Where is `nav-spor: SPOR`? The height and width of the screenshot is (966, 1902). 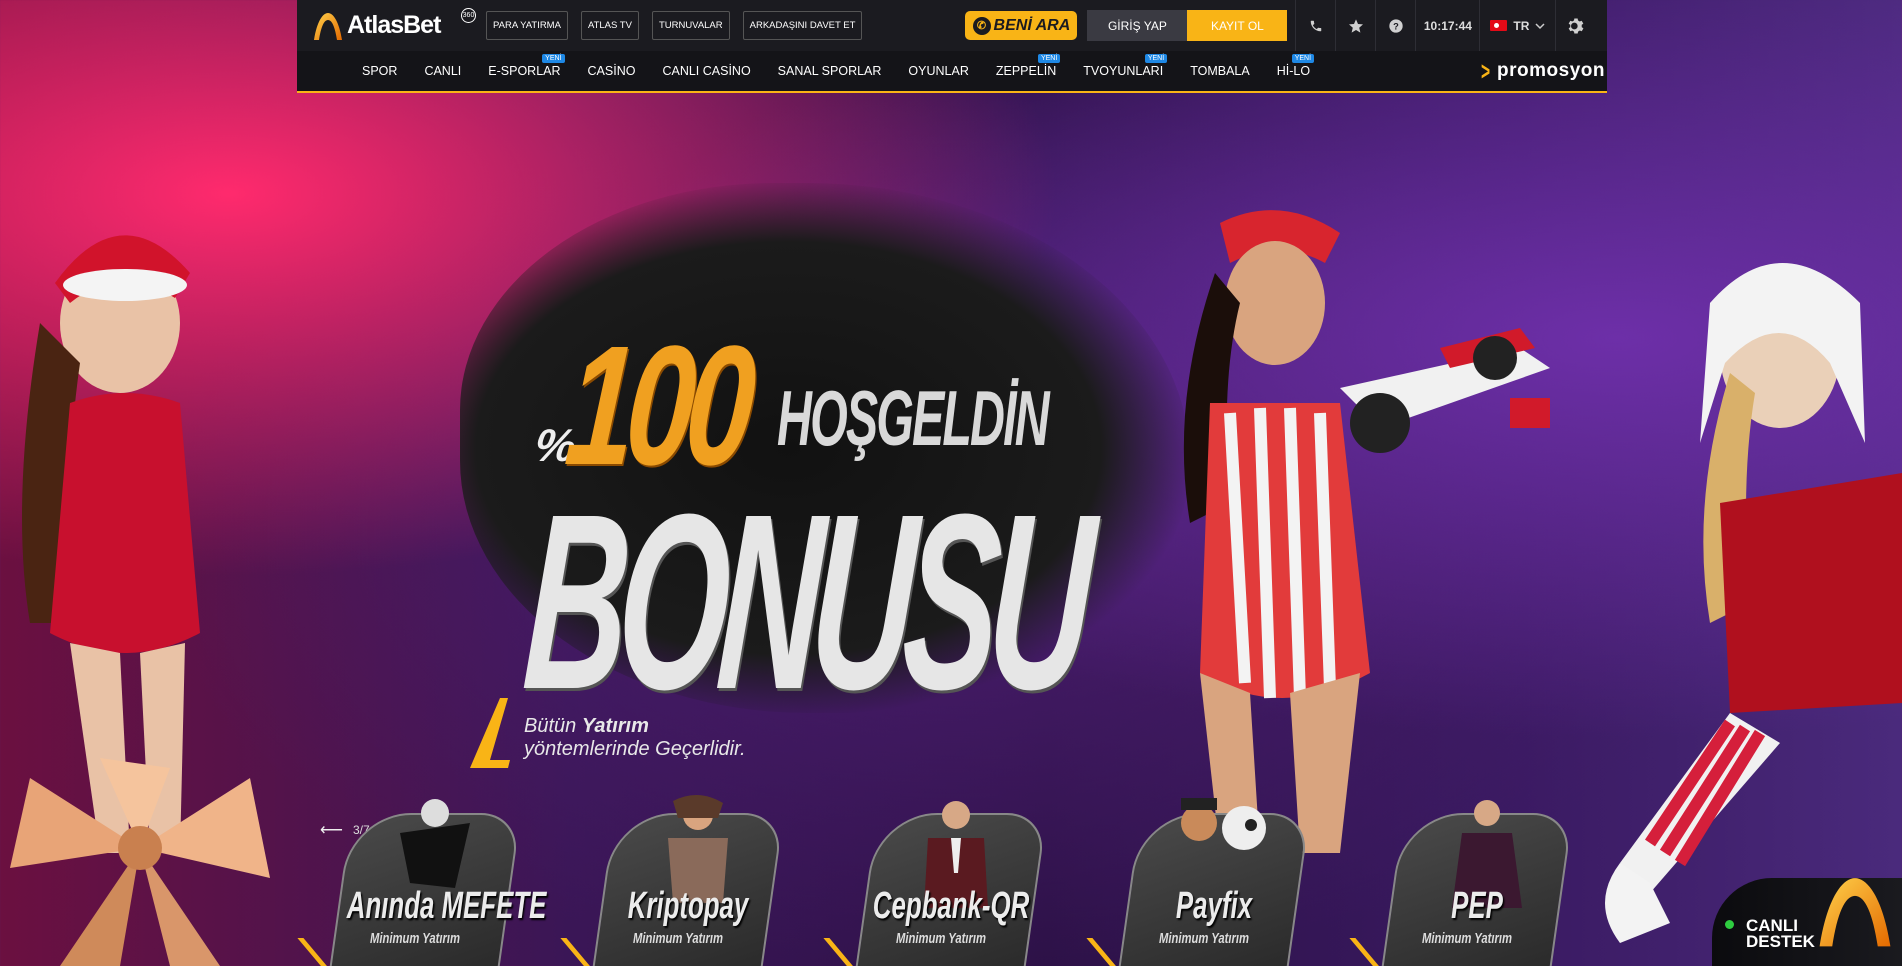
nav-spor: SPOR is located at coordinates (379, 71).